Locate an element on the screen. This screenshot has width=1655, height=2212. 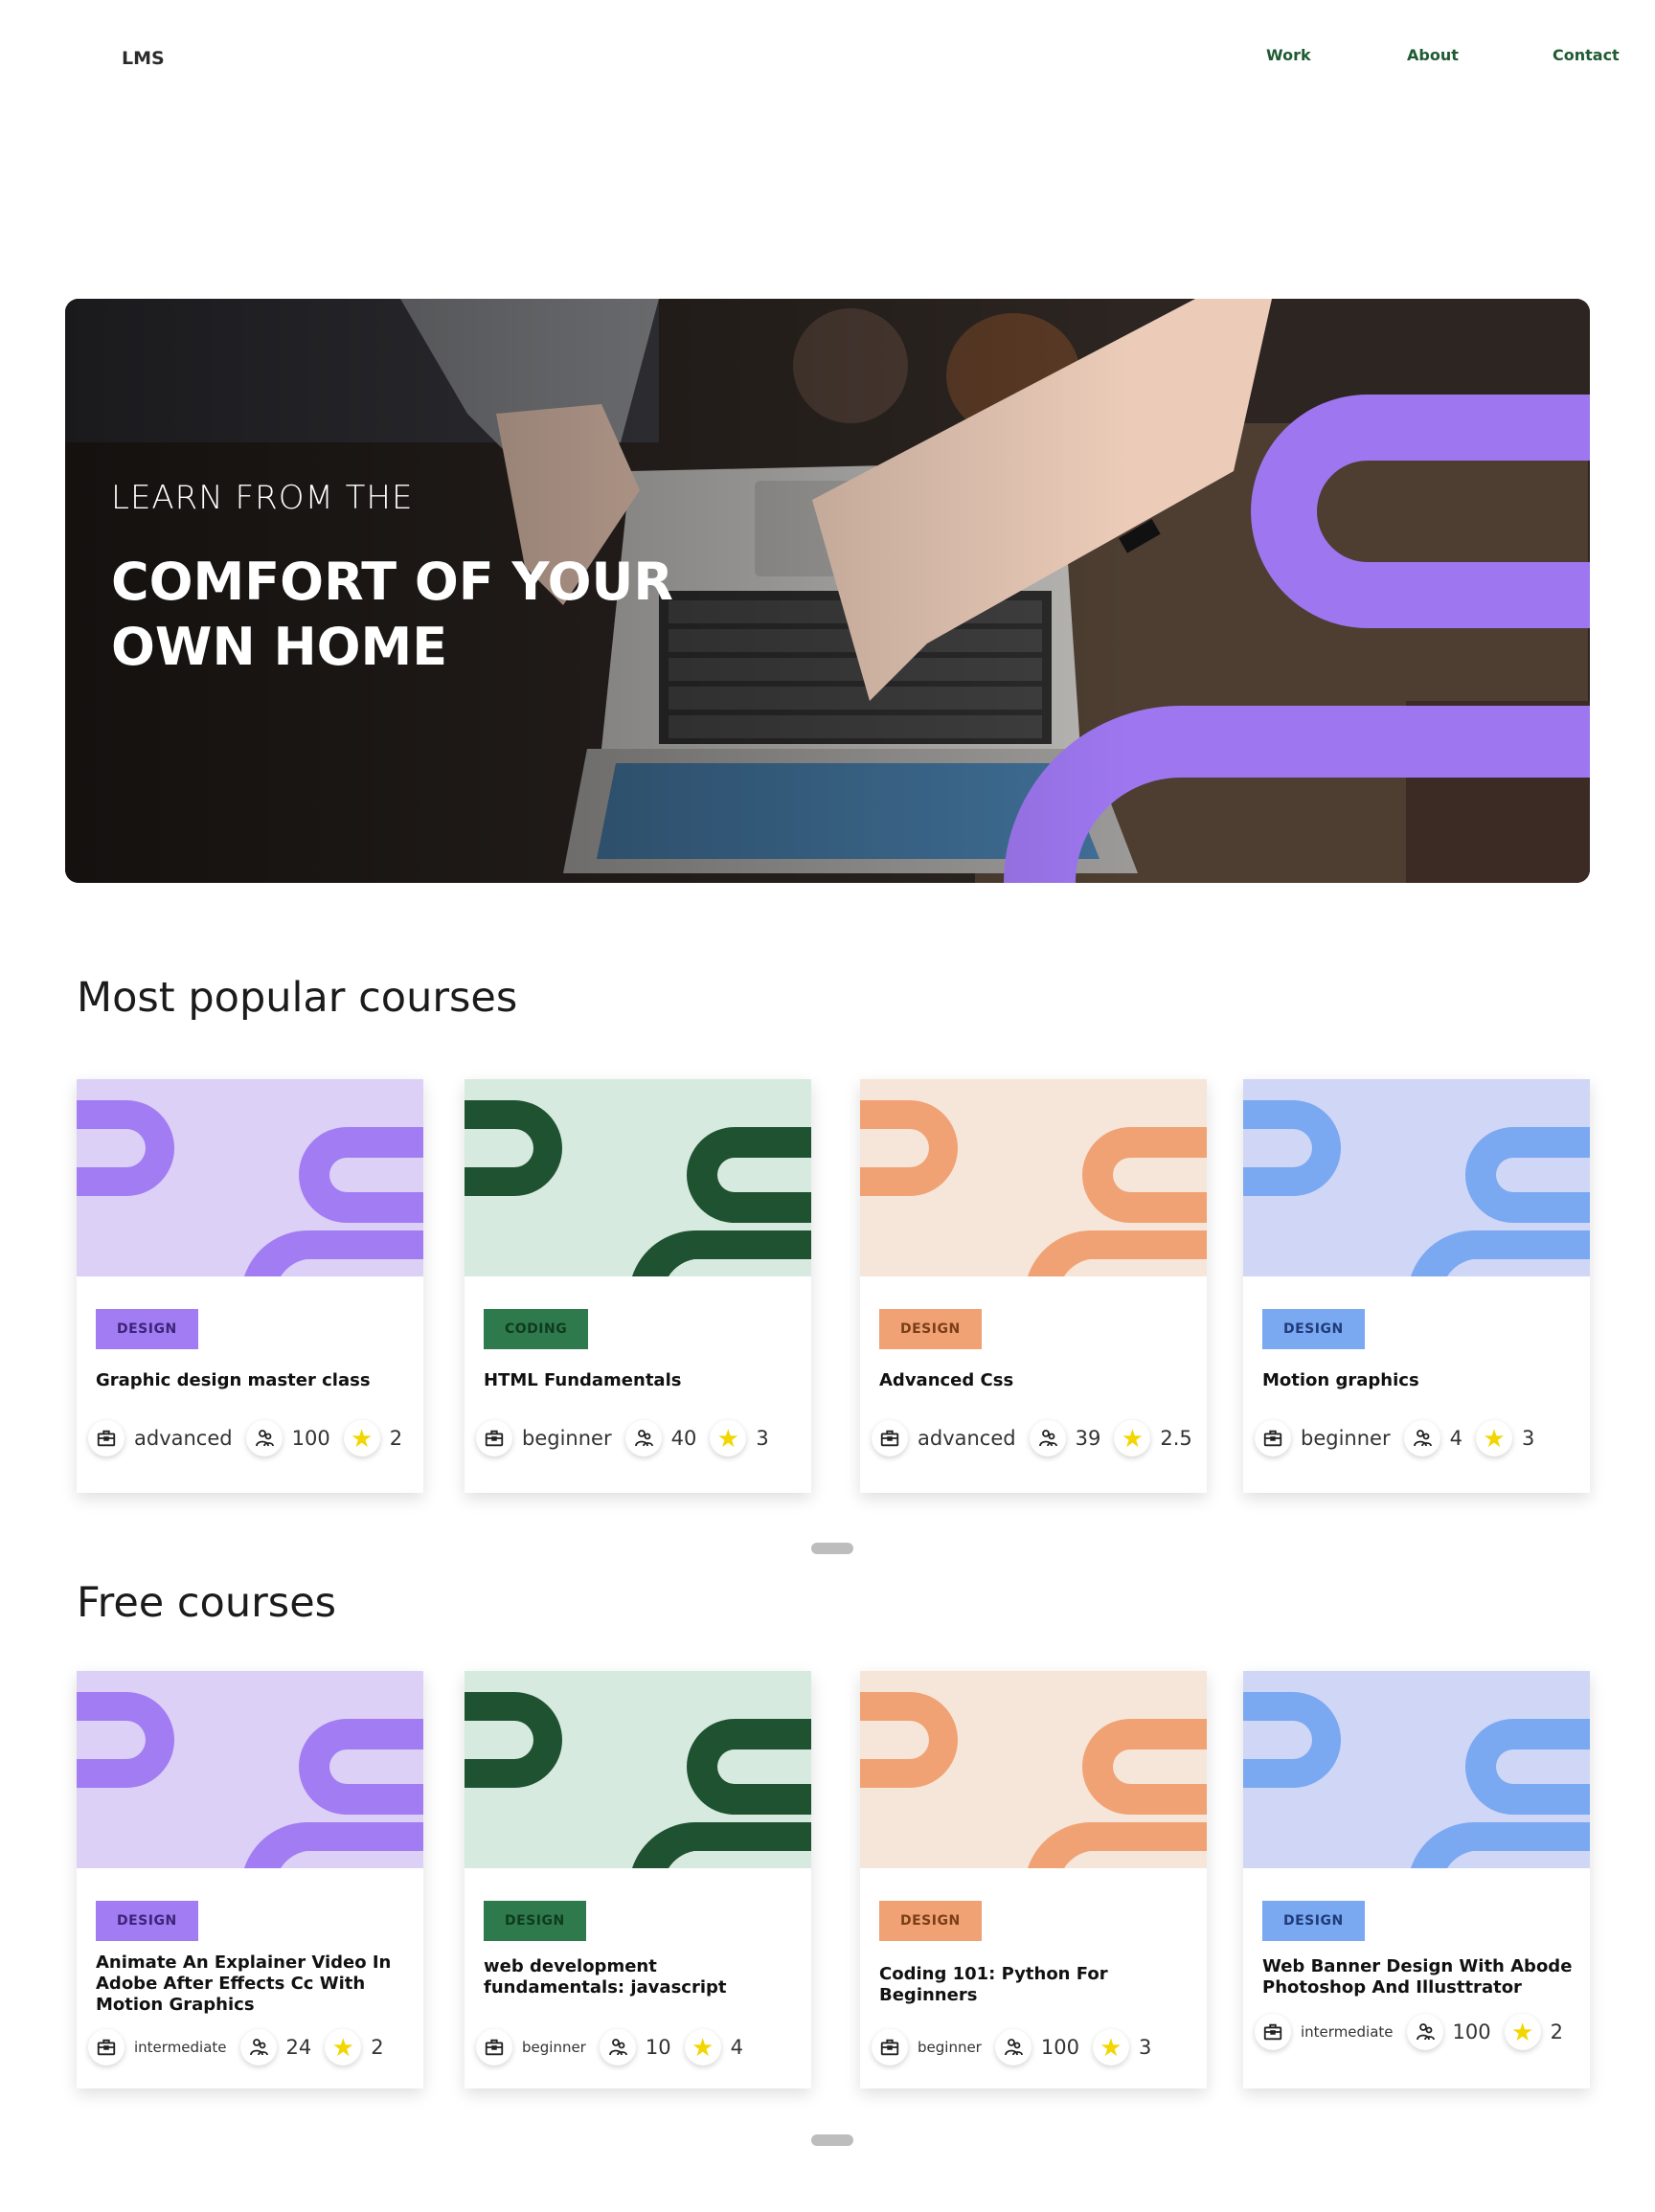
course-meta: beginner 4 ★ 3 is located at coordinates (1419, 1438).